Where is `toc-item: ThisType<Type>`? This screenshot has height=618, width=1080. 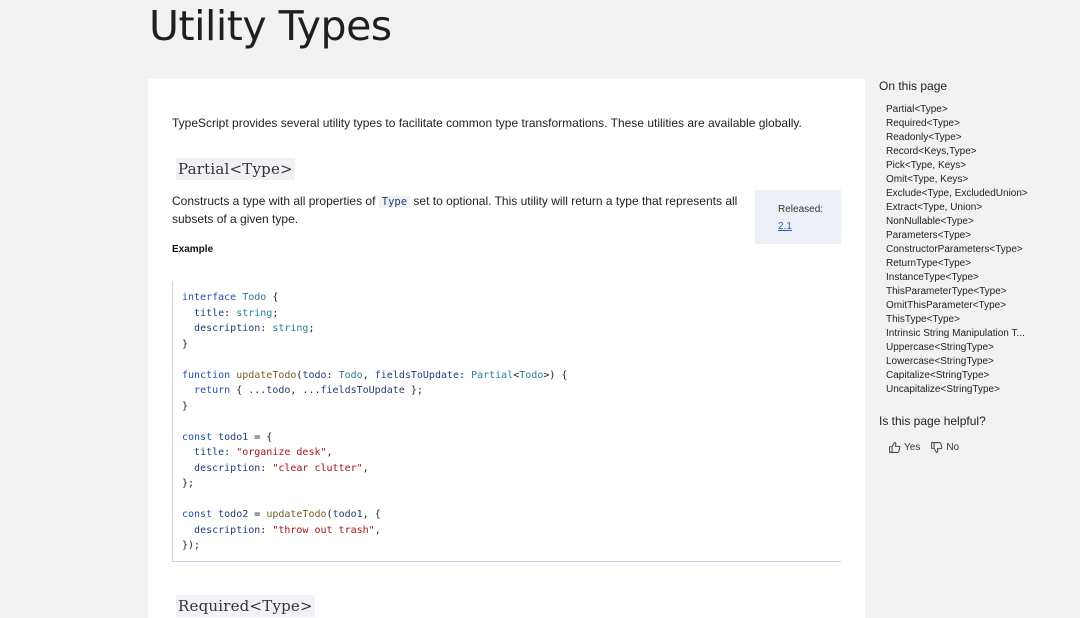 toc-item: ThisType<Type> is located at coordinates (961, 320).